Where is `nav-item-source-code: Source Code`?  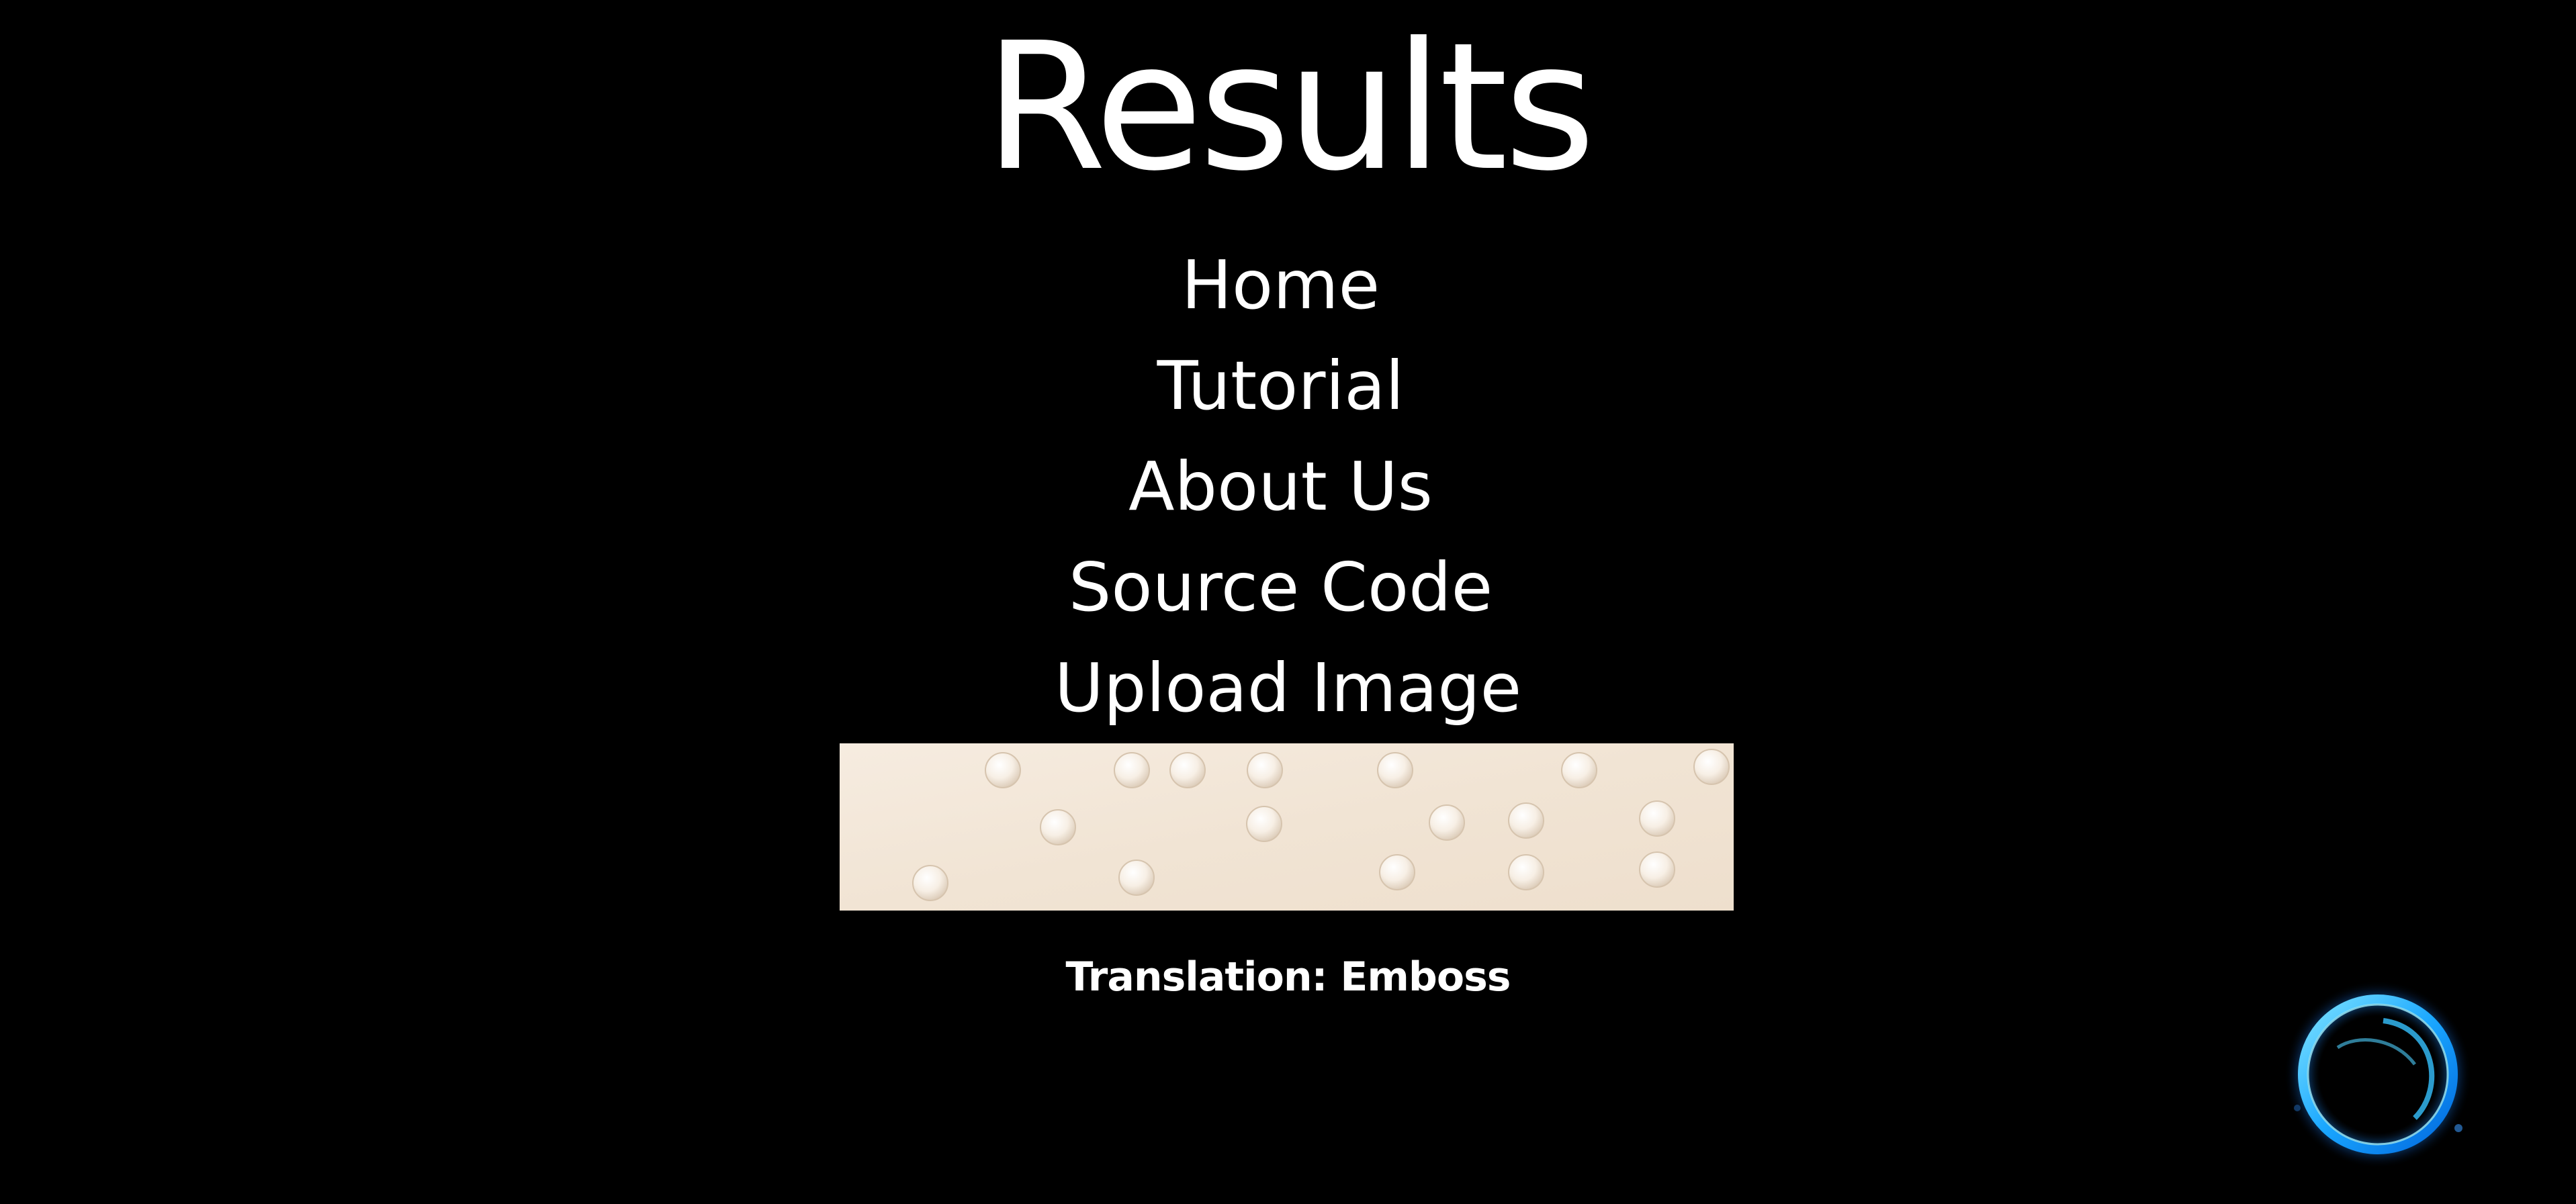
nav-item-source-code: Source Code is located at coordinates (1285, 587).